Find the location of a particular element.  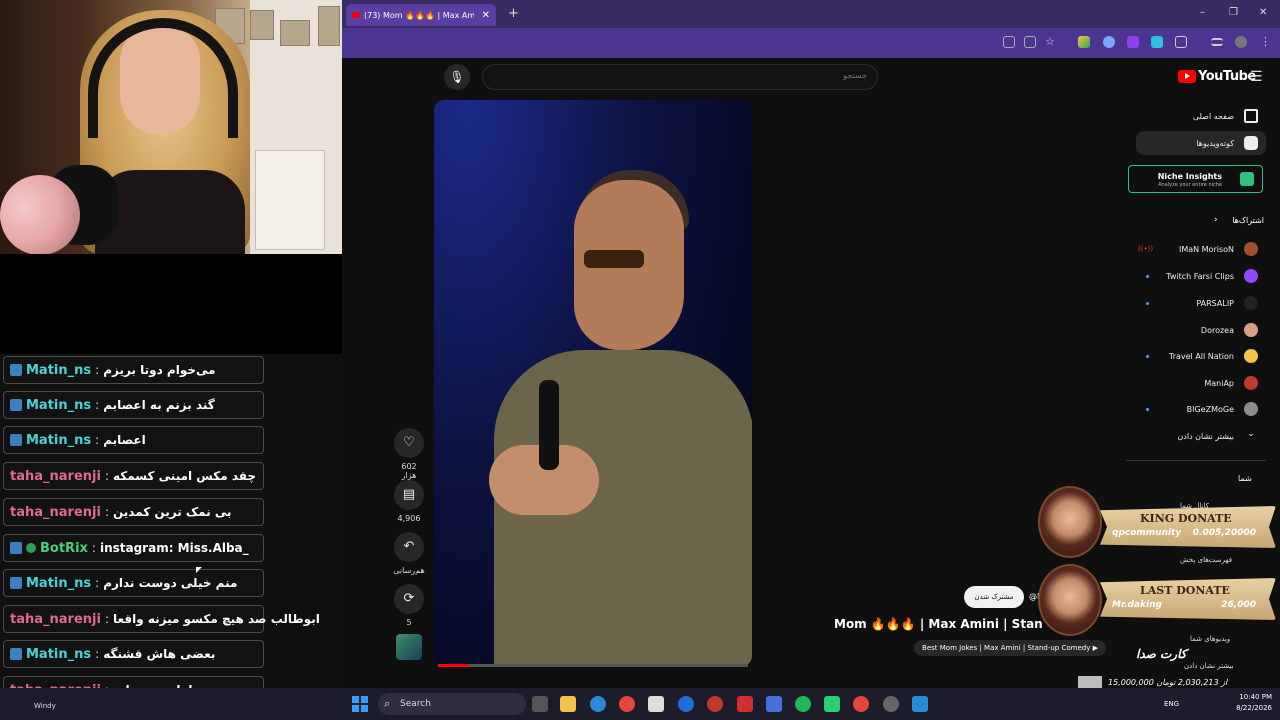

sidebar-item-subscription: Twitch Farsi Clips is located at coordinates (1196, 276).